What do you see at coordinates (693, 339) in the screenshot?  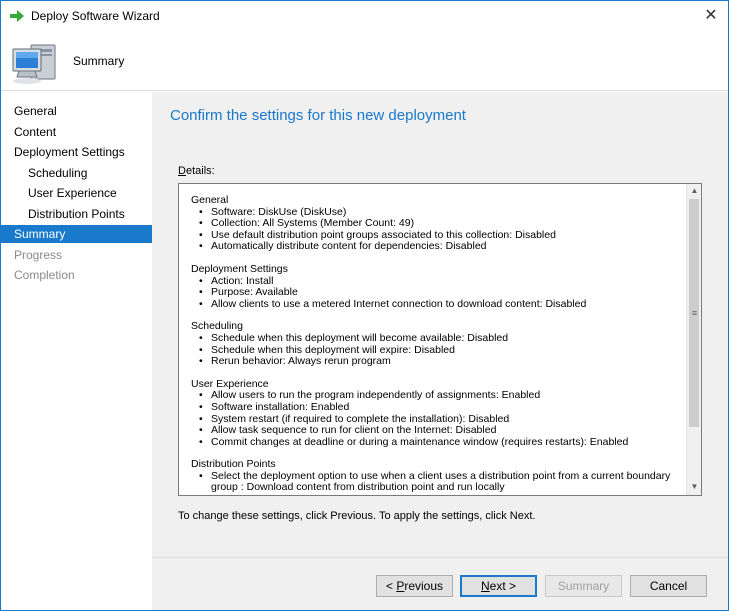 I see `details-scrollbar: ▲ ≡ ▼` at bounding box center [693, 339].